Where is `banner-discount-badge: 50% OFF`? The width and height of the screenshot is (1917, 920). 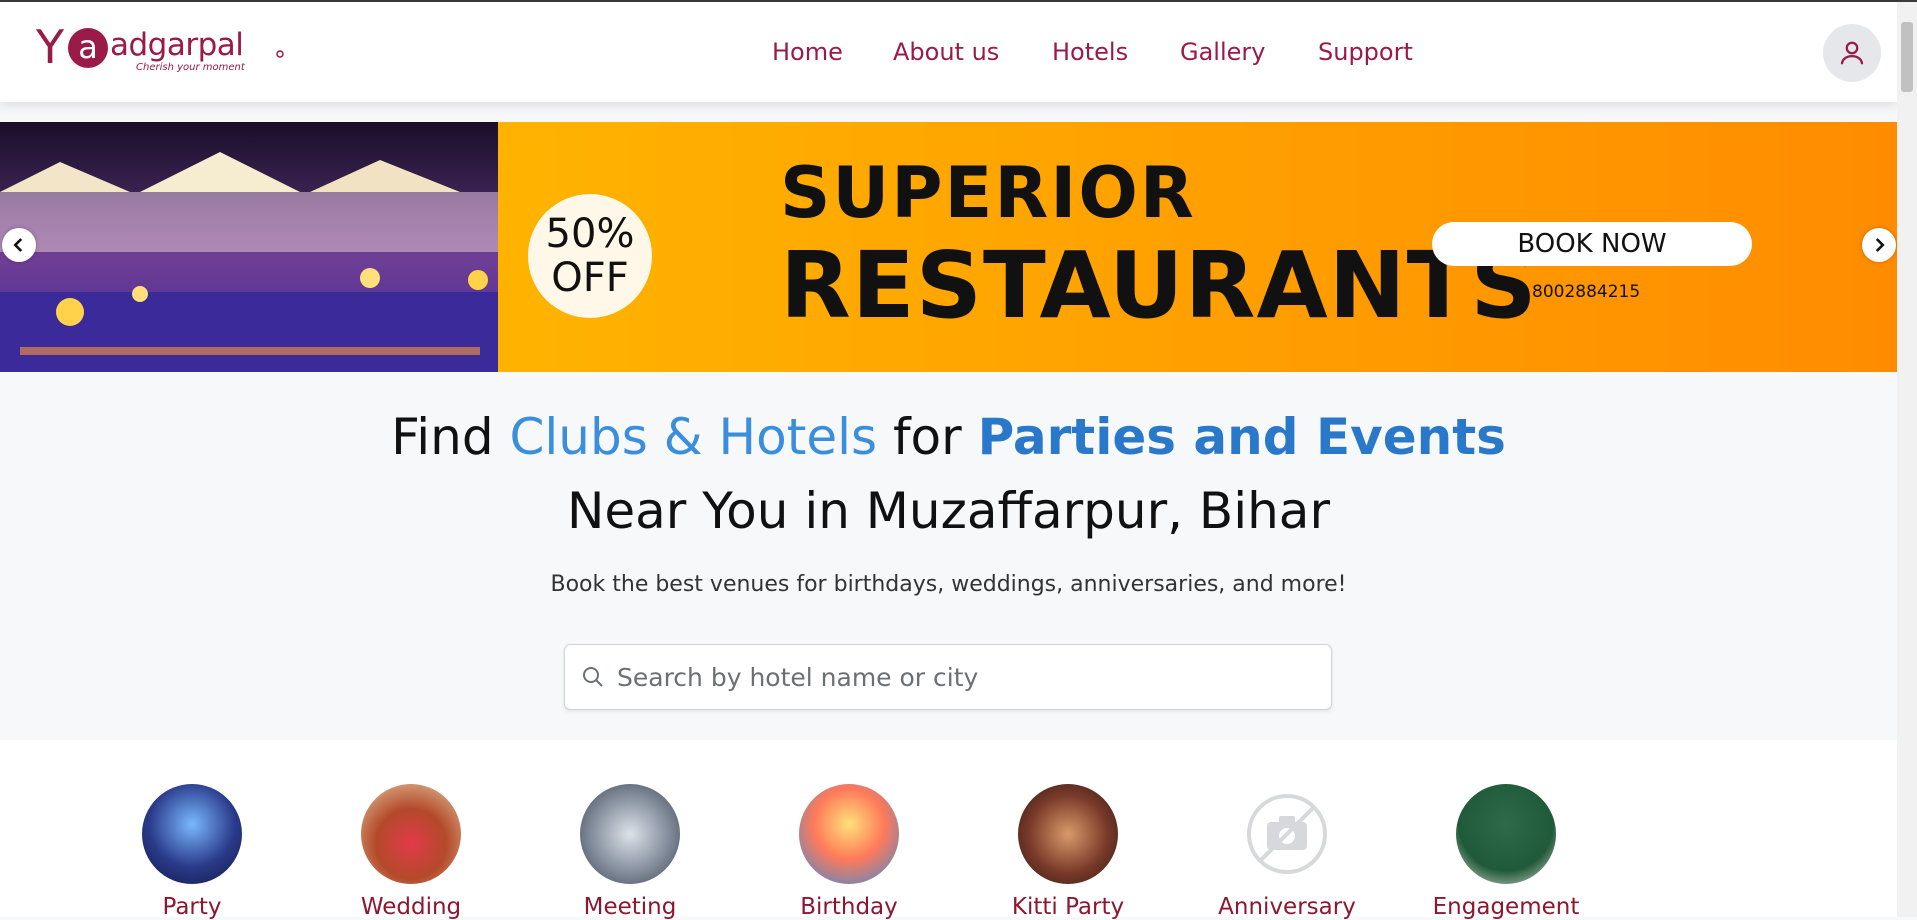
banner-discount-badge: 50% OFF is located at coordinates (590, 256).